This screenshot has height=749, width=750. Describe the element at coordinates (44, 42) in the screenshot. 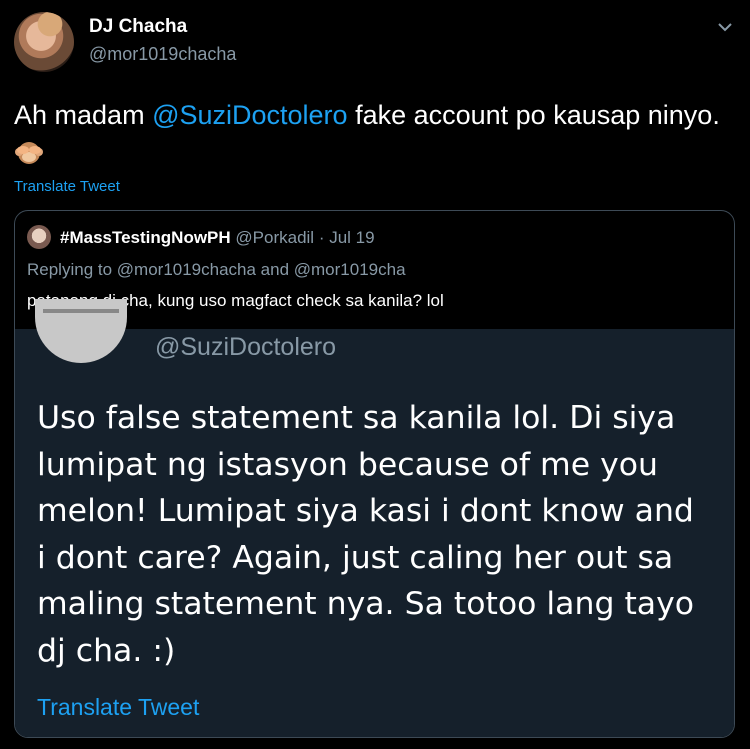

I see `avatar` at that location.